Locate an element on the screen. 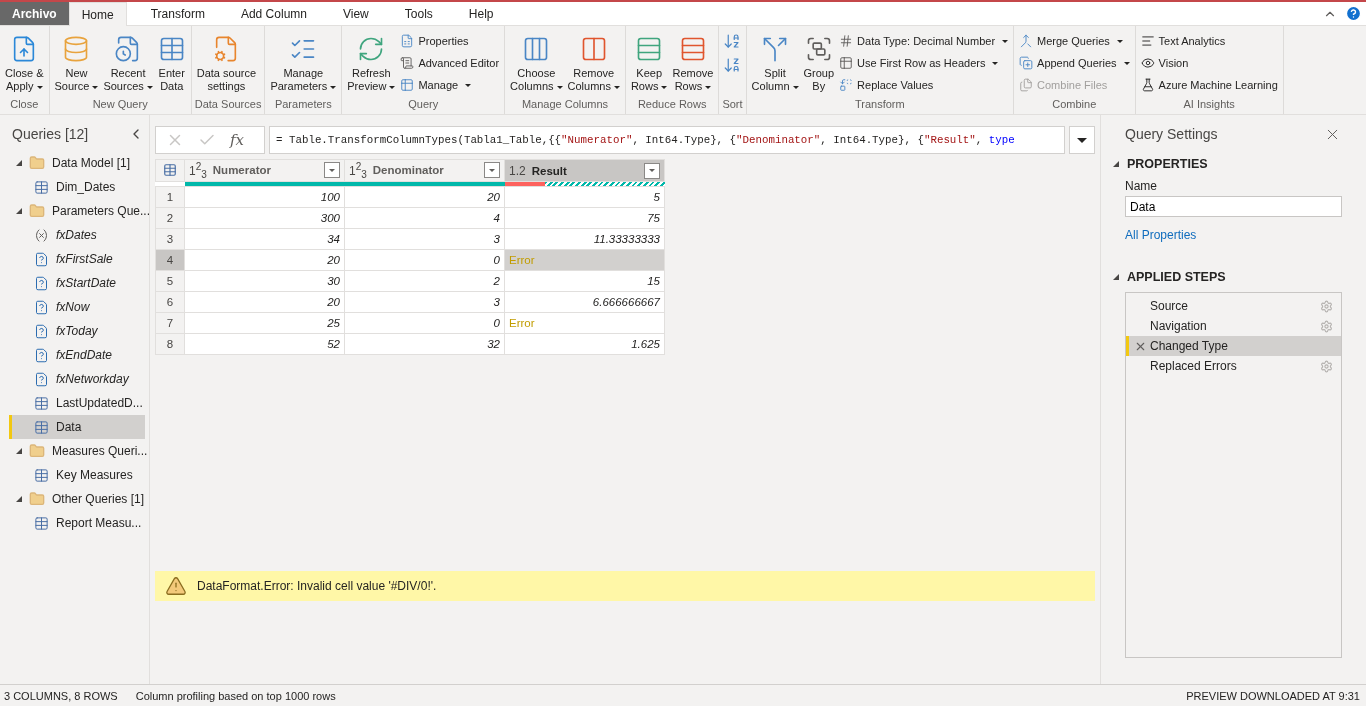 Image resolution: width=1366 pixels, height=706 pixels. column-header: 1$^{2}$$_{3}$ Numerator is located at coordinates (264, 170).